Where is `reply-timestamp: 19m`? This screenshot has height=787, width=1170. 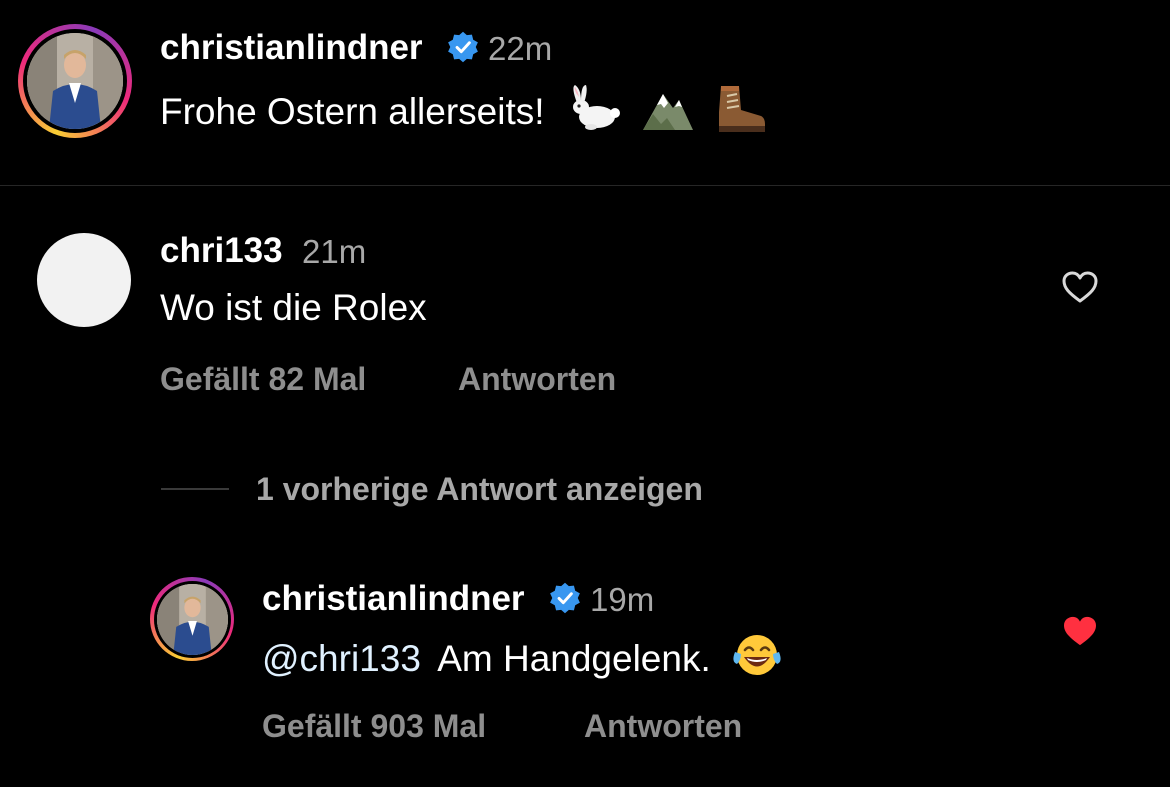
reply-timestamp: 19m is located at coordinates (622, 599).